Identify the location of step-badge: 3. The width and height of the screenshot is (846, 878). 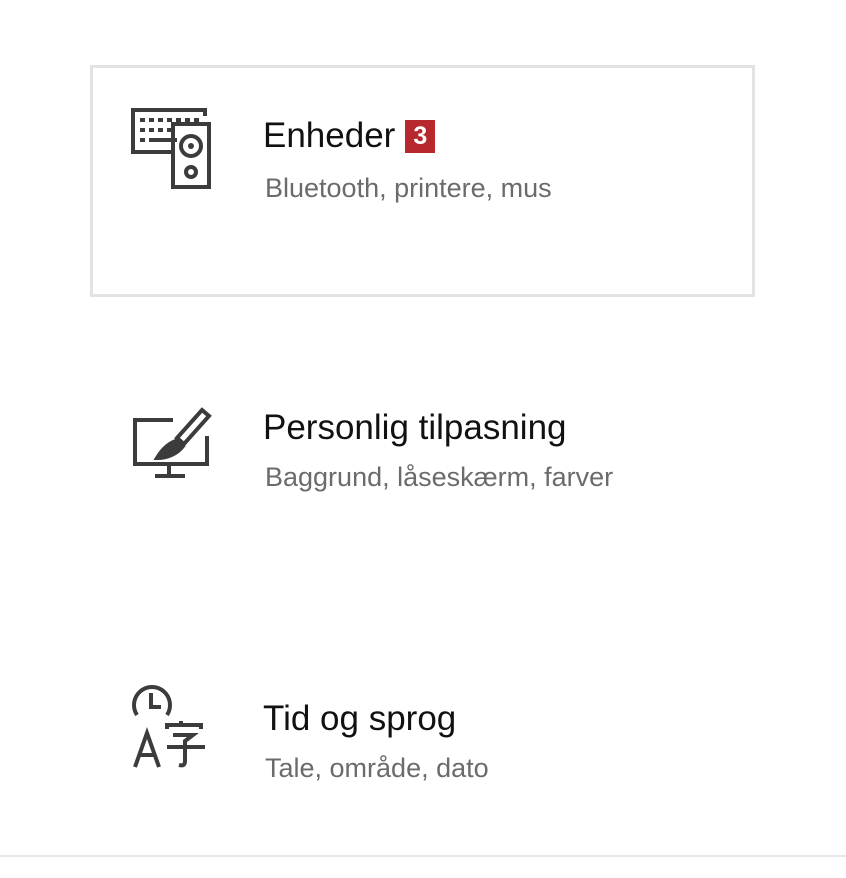
(420, 136).